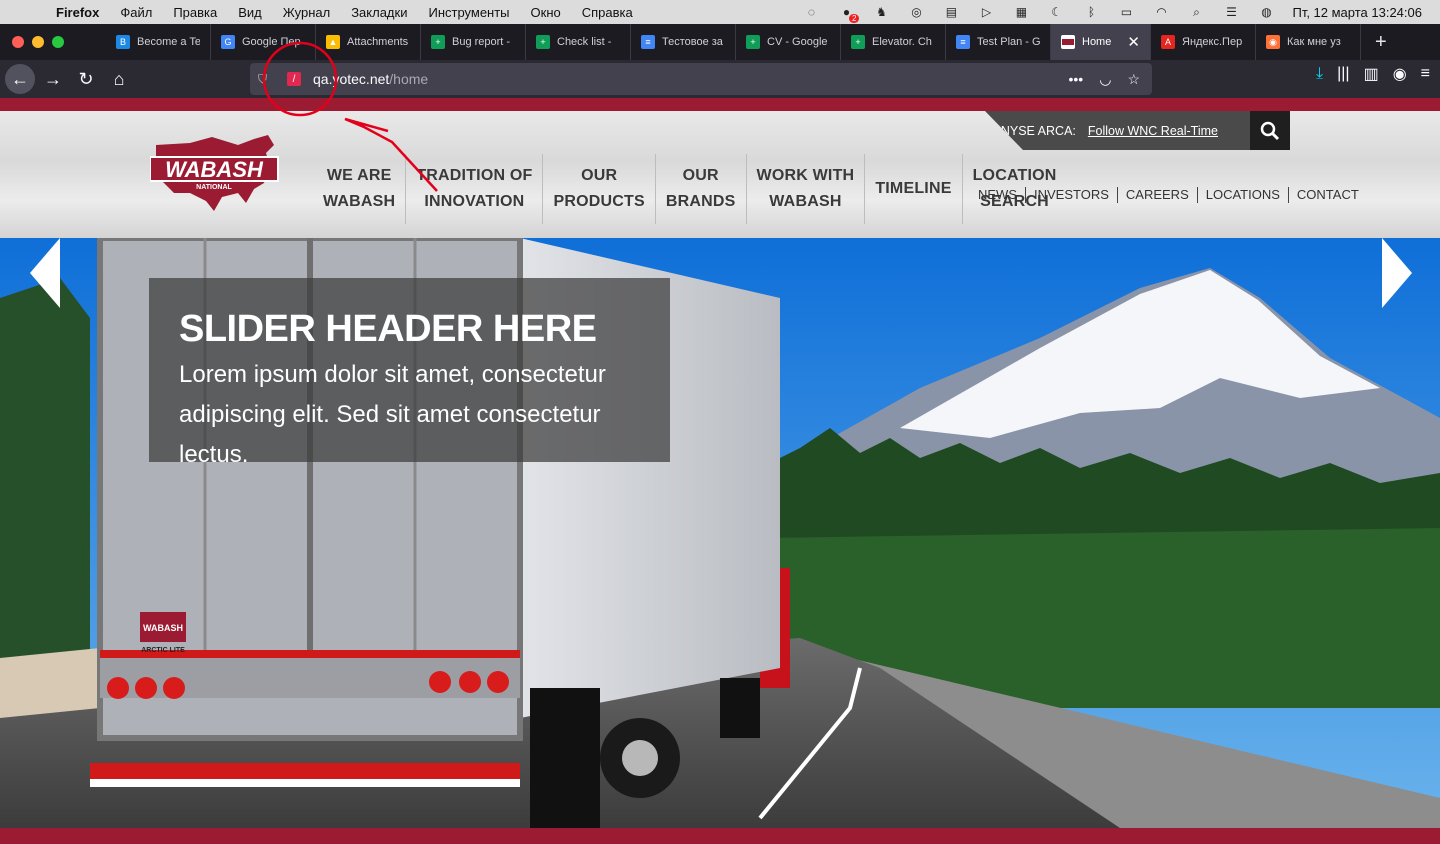  What do you see at coordinates (1400, 74) in the screenshot?
I see `account-icon: ◉` at bounding box center [1400, 74].